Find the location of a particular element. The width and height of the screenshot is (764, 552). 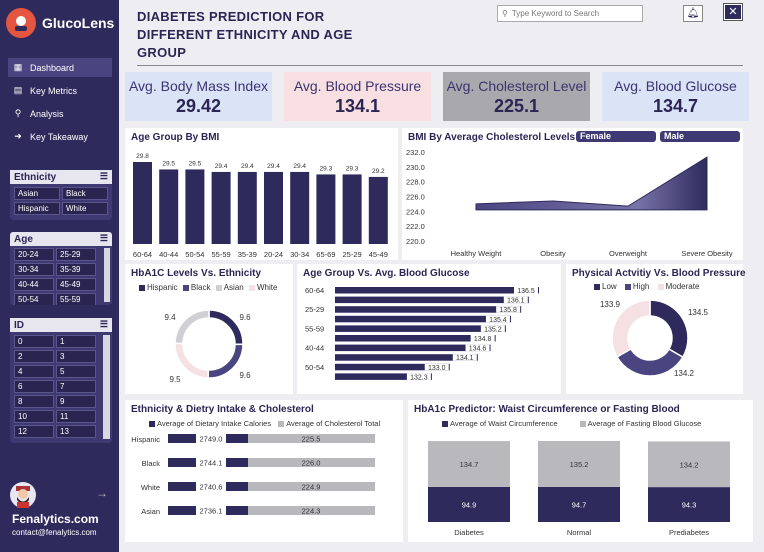

age-option: 45-49 is located at coordinates (76, 284).